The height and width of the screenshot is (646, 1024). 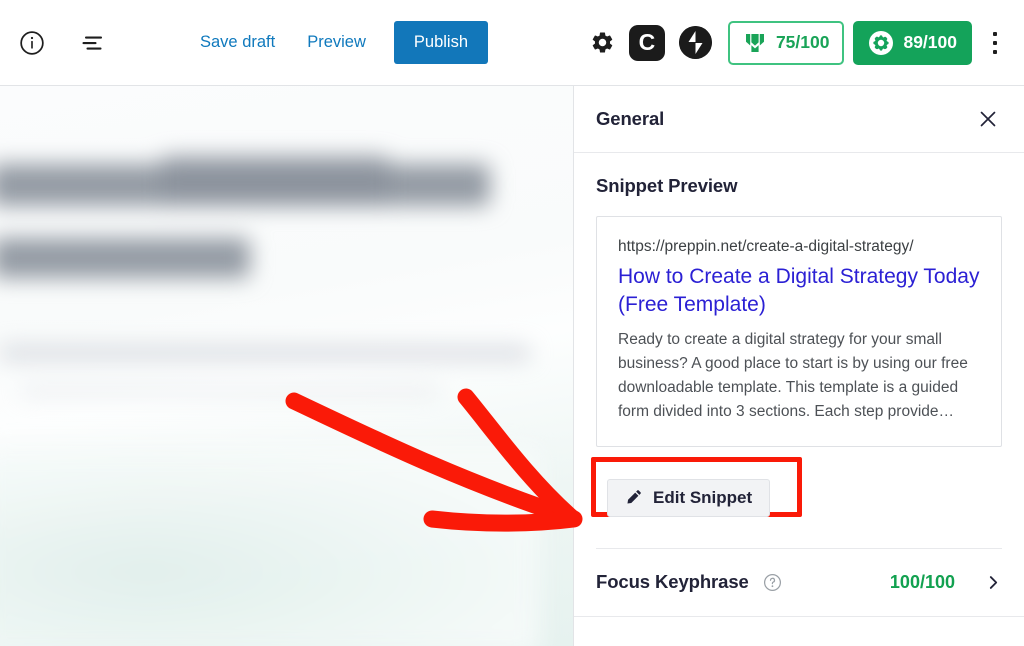 I want to click on toolbar-actions-group: Save draft Preview Publish, so click(x=336, y=42).